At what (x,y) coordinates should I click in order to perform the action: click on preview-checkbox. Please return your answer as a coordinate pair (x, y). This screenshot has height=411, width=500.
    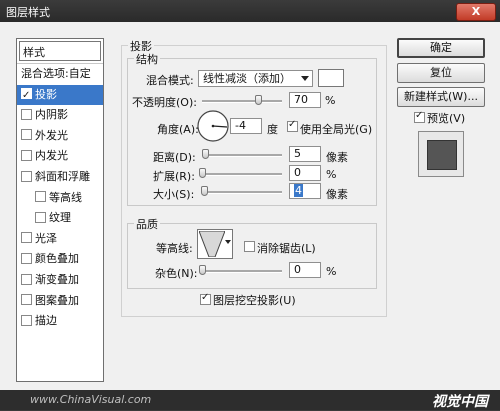
    Looking at the image, I should click on (419, 116).